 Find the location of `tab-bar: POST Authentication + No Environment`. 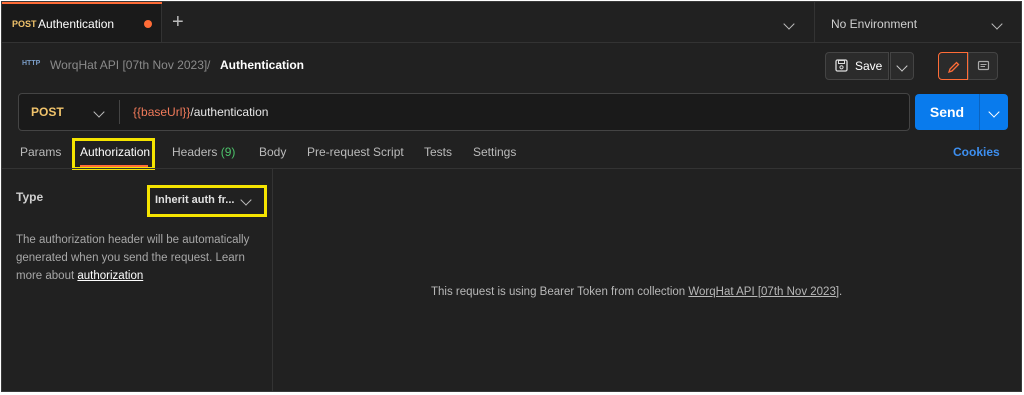

tab-bar: POST Authentication + No Environment is located at coordinates (511, 22).